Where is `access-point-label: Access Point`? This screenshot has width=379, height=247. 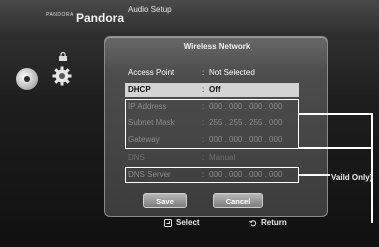
access-point-label: Access Point is located at coordinates (151, 72).